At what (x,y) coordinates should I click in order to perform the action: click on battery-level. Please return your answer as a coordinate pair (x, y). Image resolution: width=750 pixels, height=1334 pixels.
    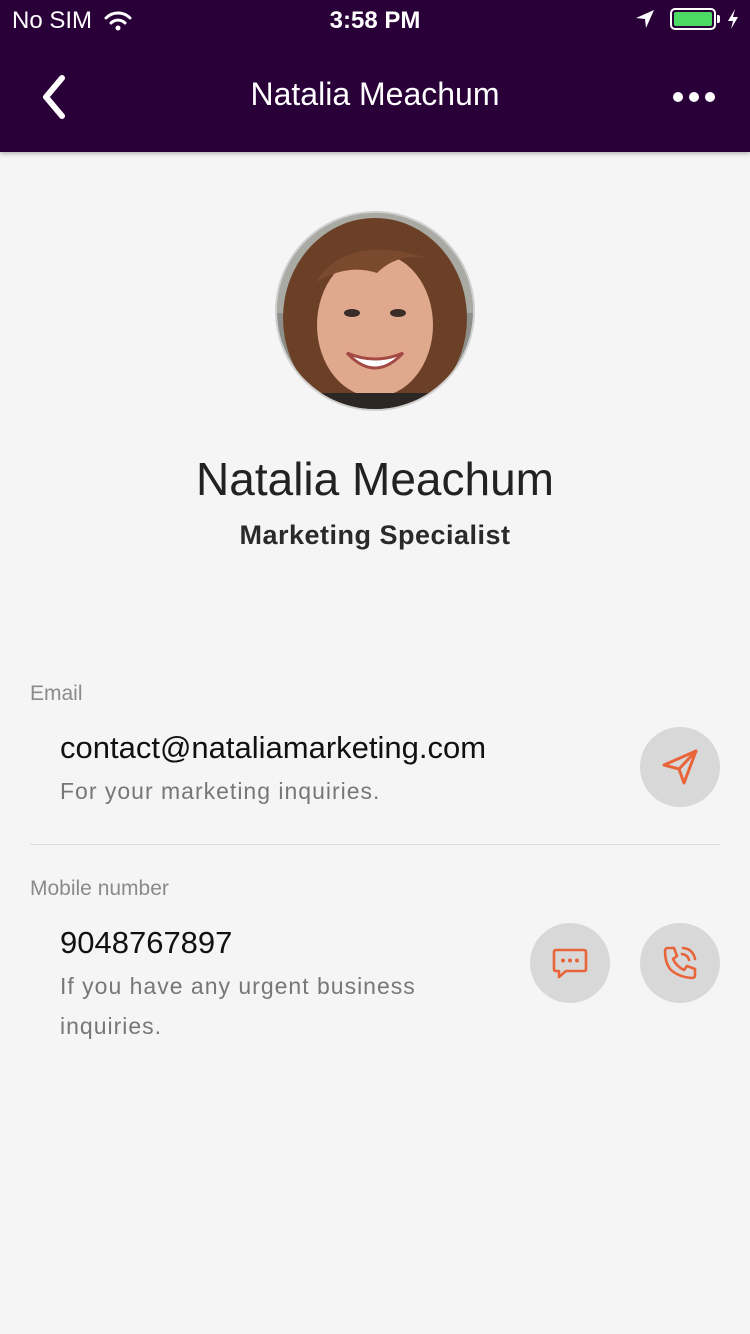
    Looking at the image, I should click on (693, 19).